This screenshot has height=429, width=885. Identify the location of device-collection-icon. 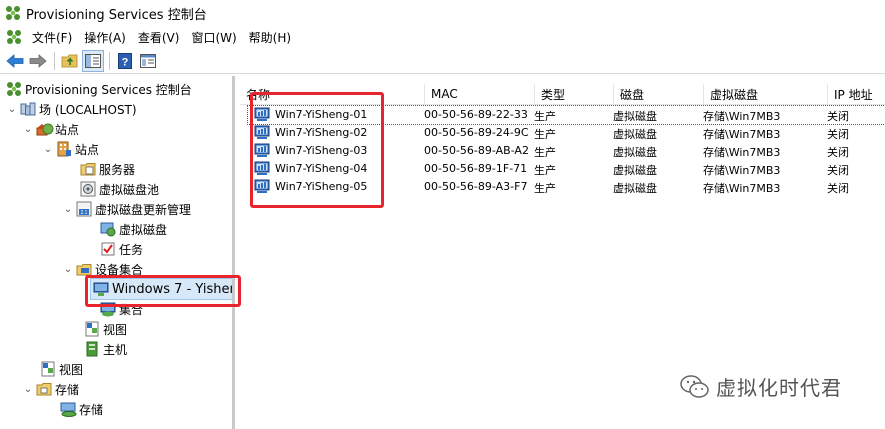
(84, 269).